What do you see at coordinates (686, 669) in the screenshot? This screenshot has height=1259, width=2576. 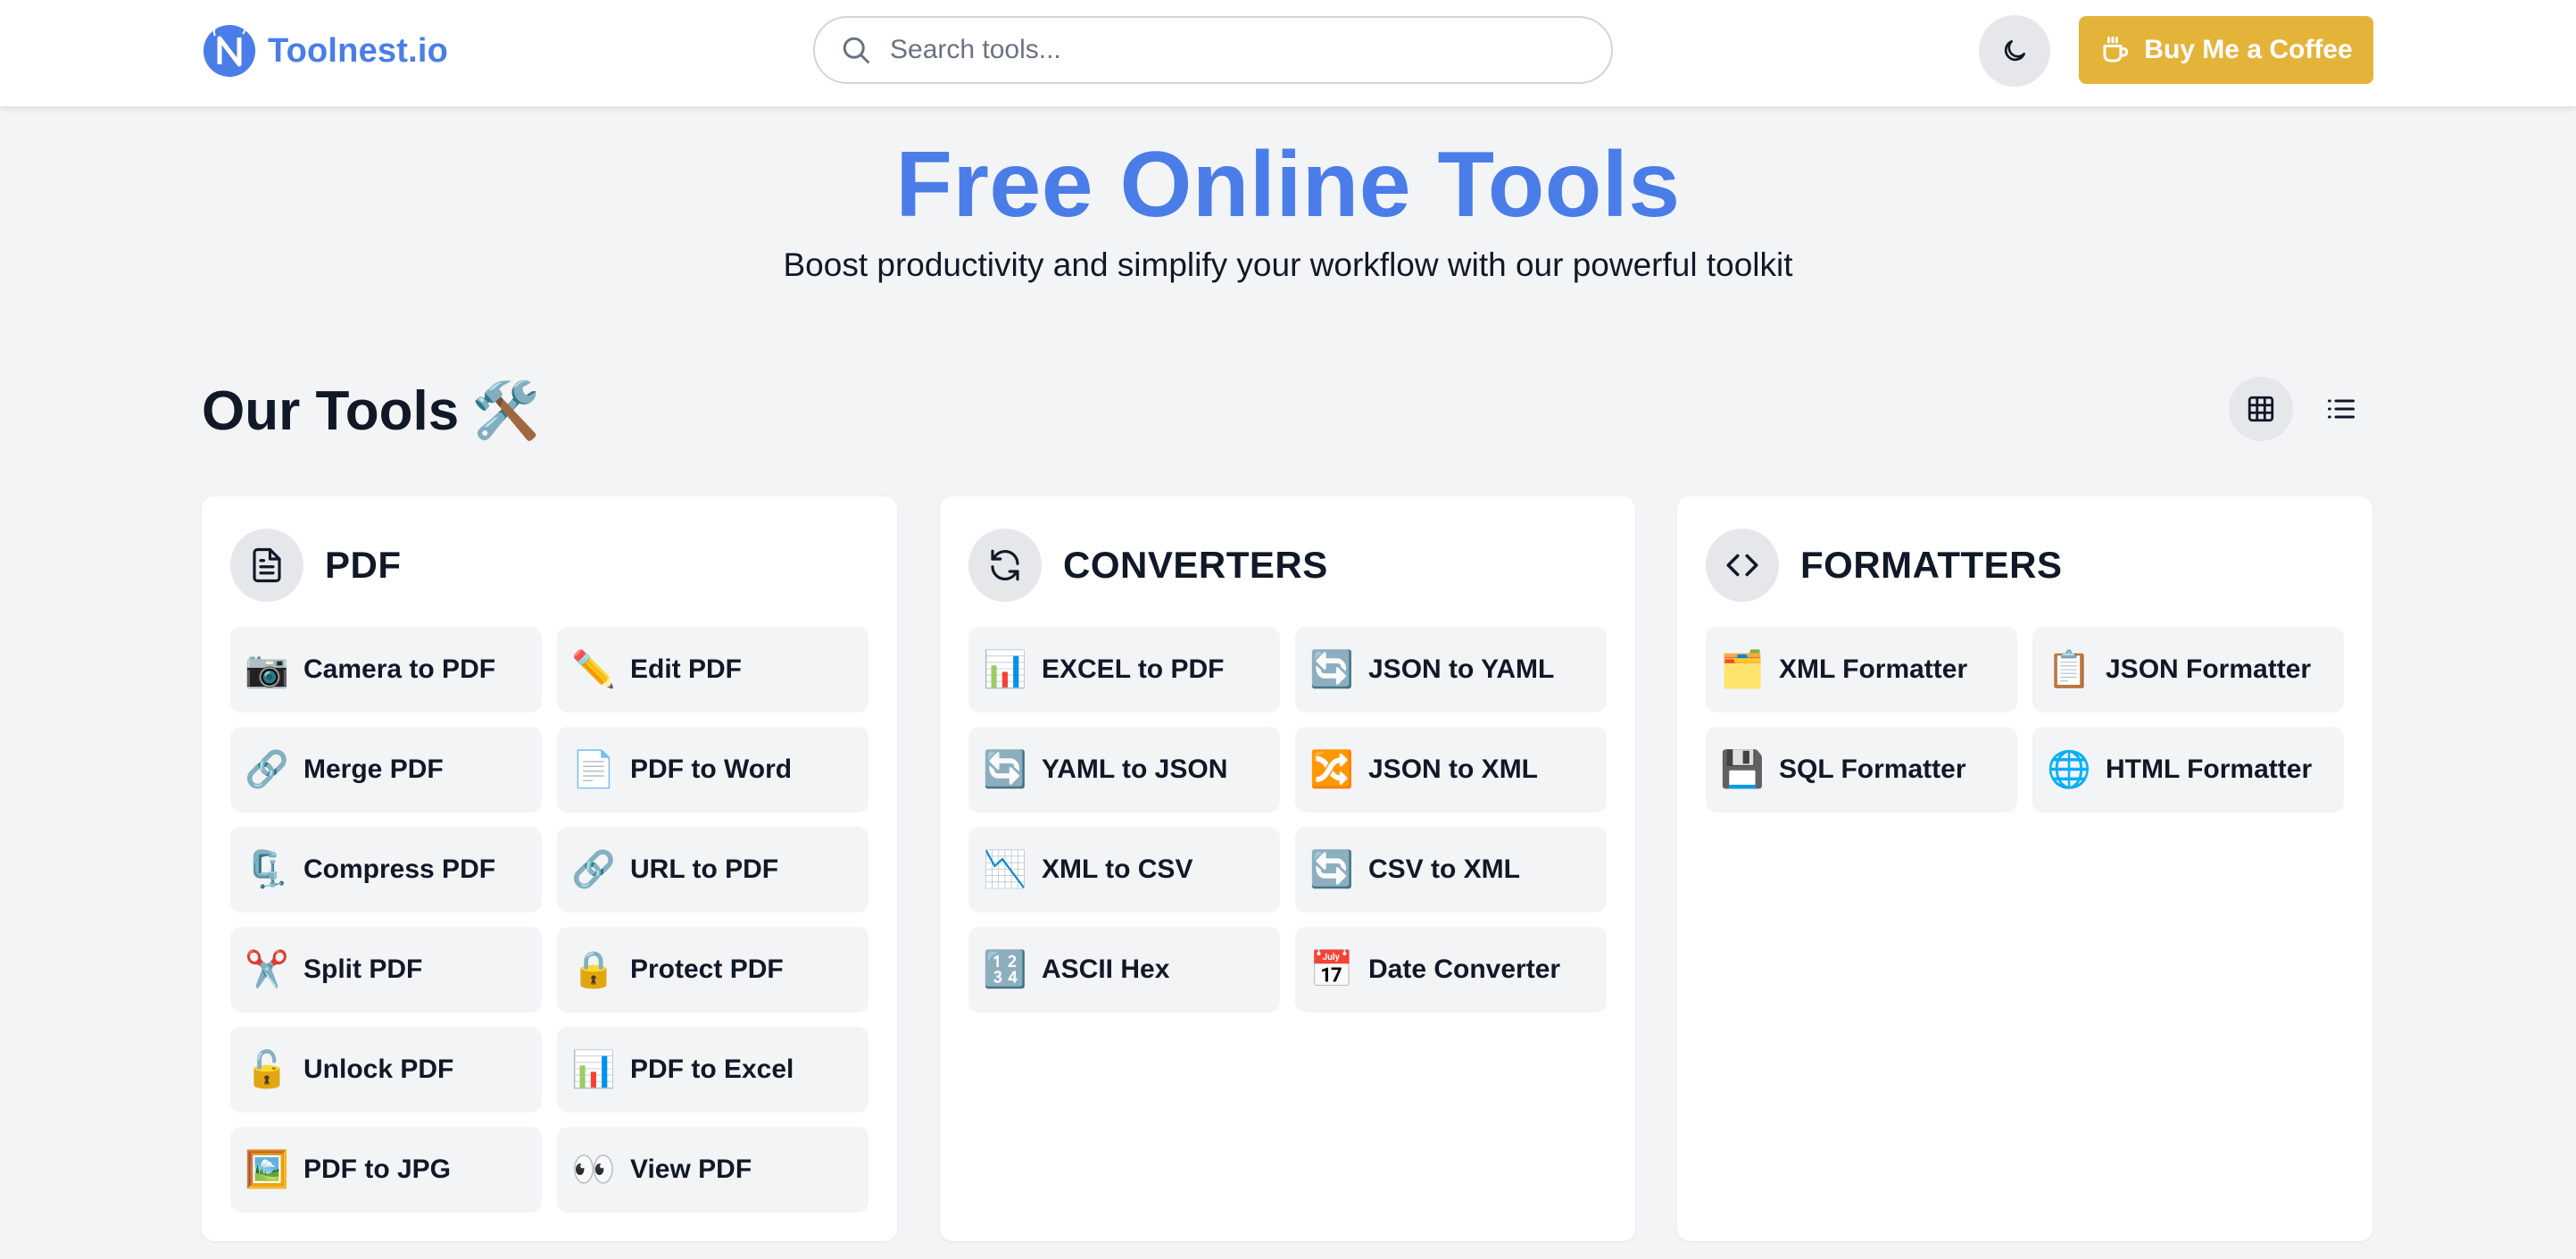 I see `tool-label: Edit PDF` at bounding box center [686, 669].